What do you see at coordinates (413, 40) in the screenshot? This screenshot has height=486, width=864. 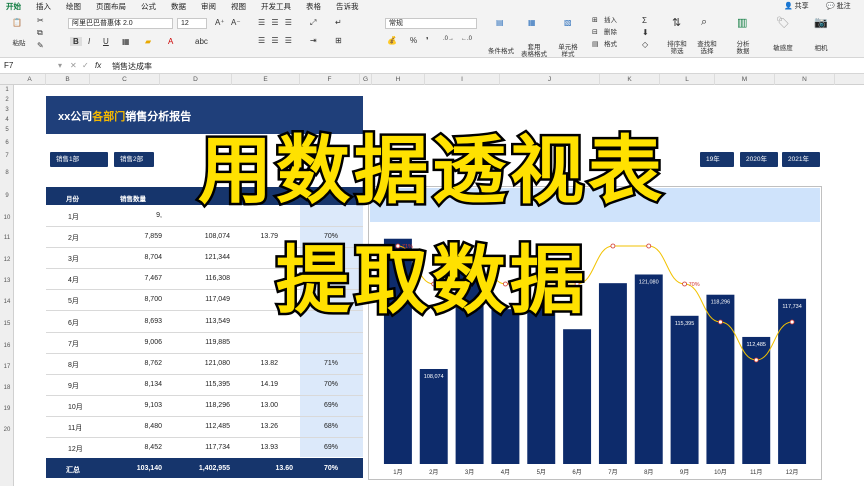 I see `percent-icon: %` at bounding box center [413, 40].